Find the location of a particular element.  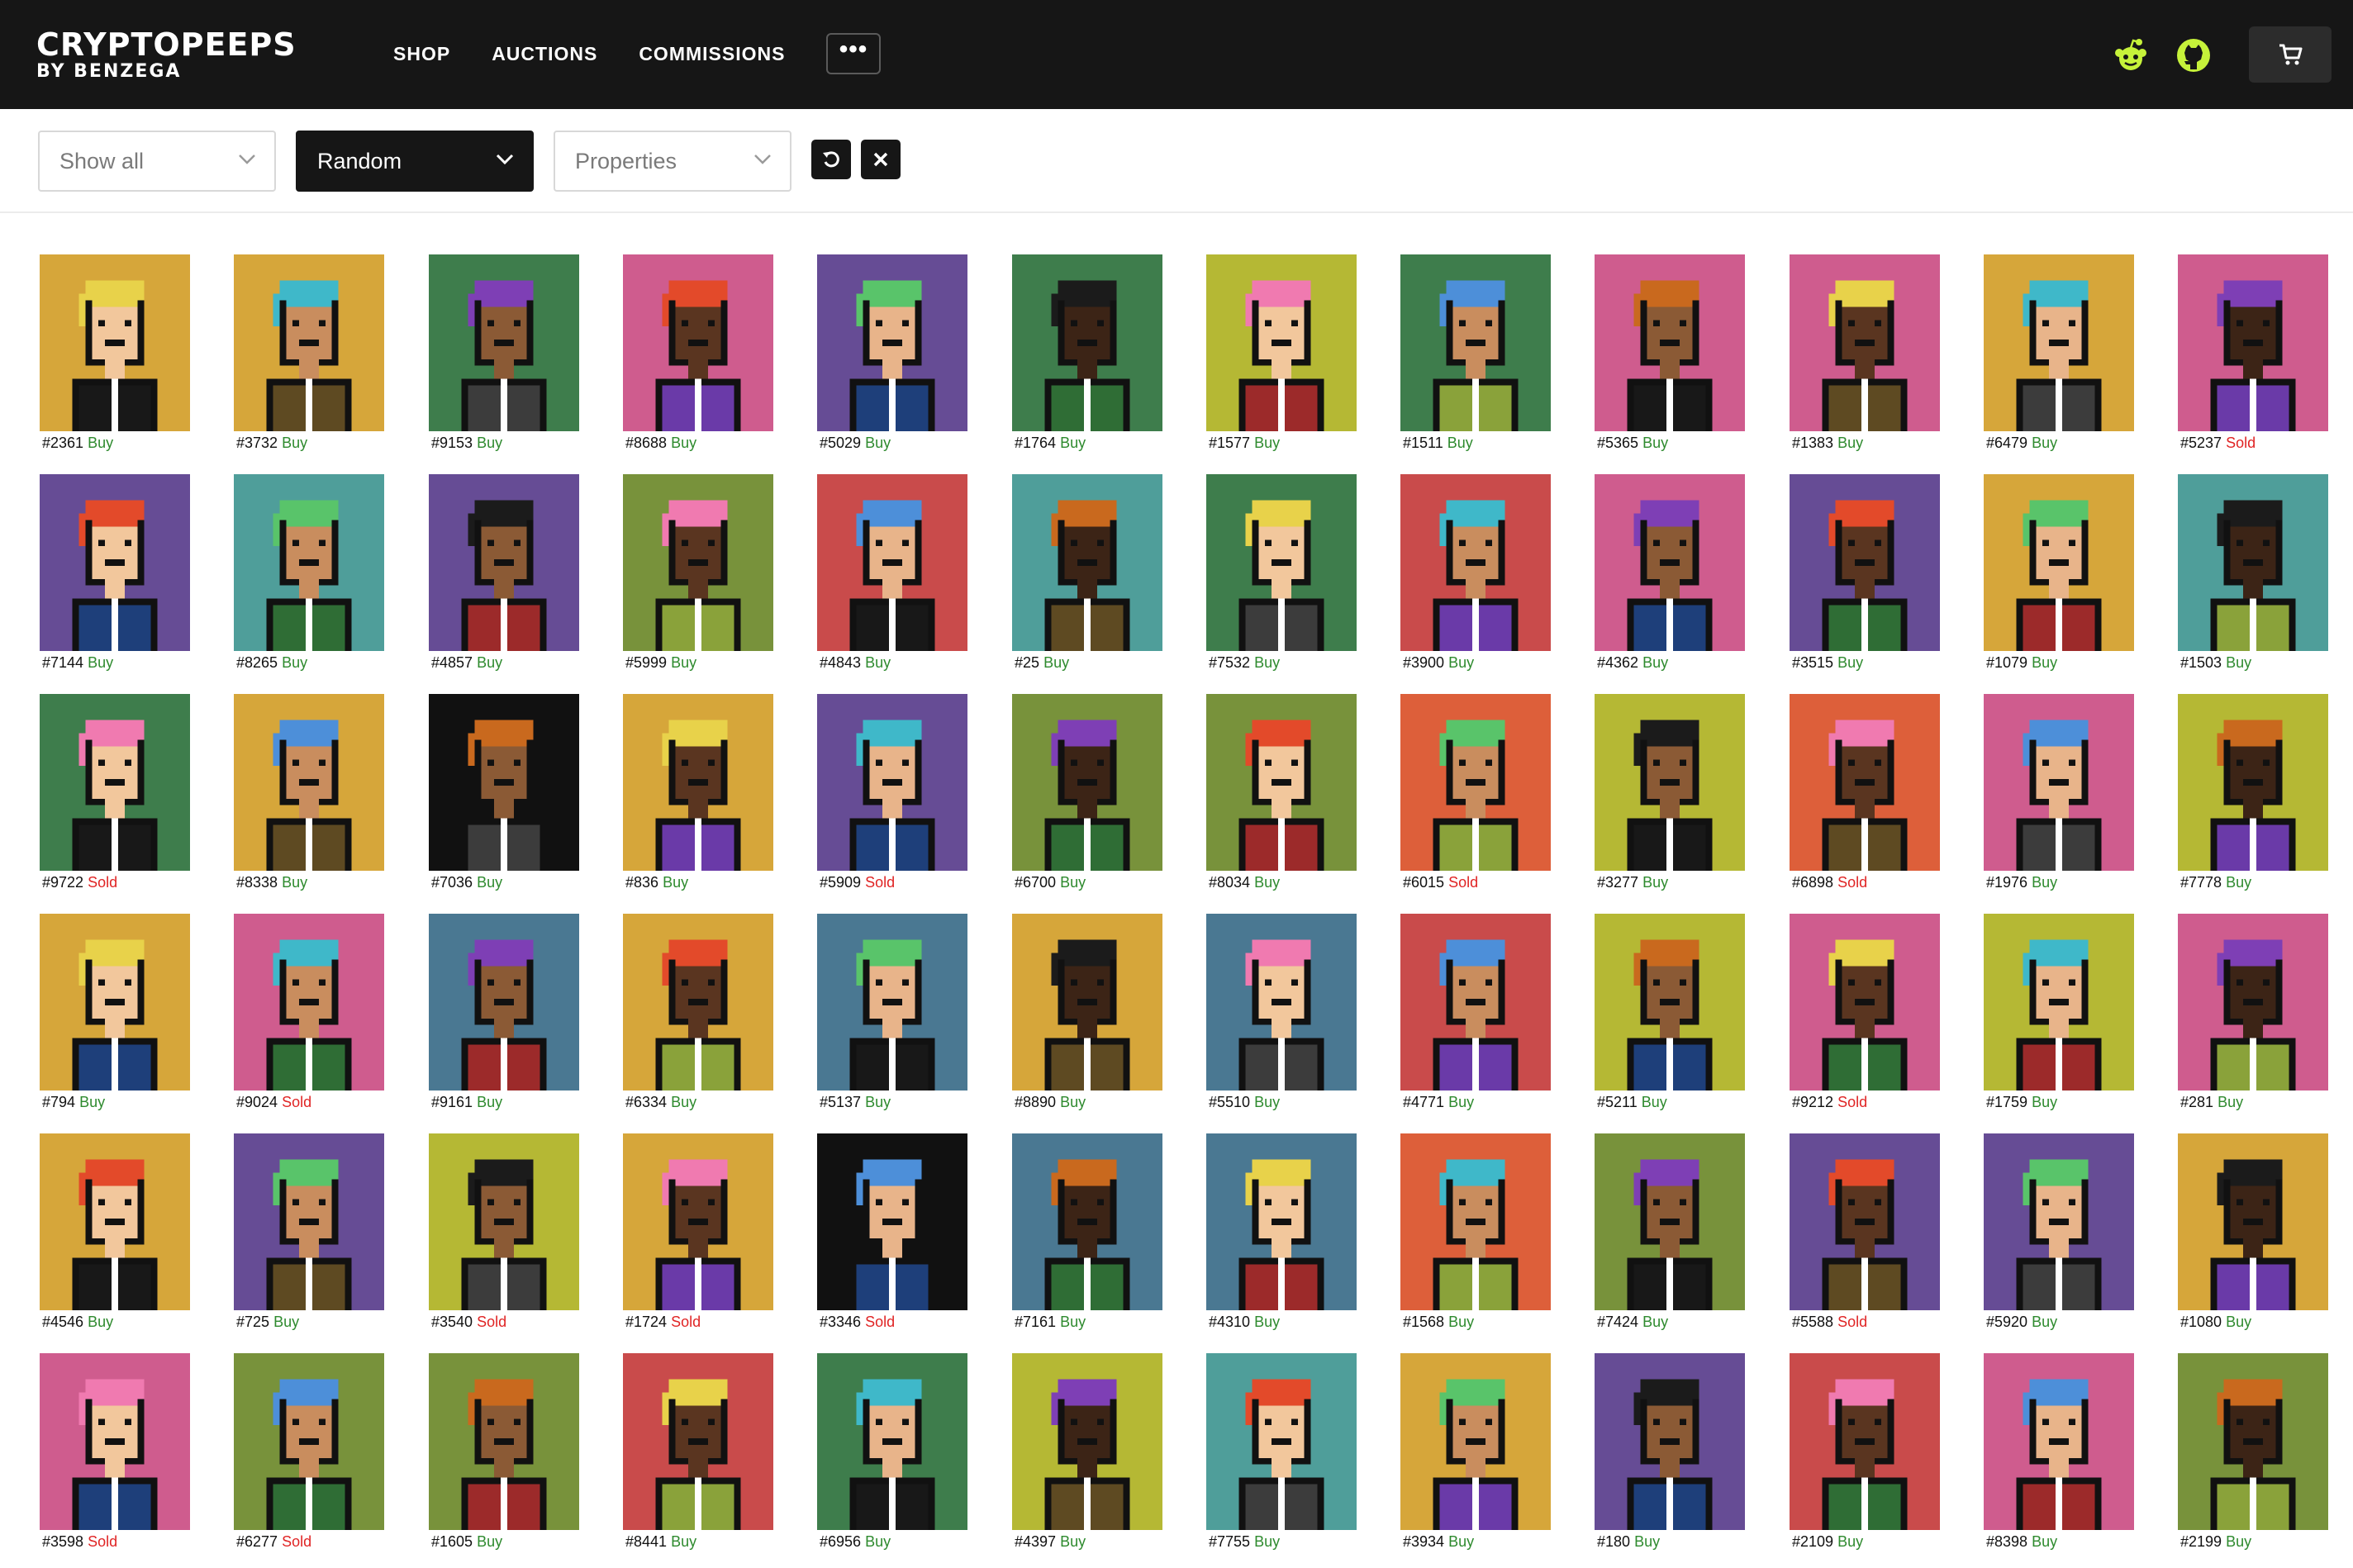

peep-card: #2109 Buy is located at coordinates (1865, 1452).